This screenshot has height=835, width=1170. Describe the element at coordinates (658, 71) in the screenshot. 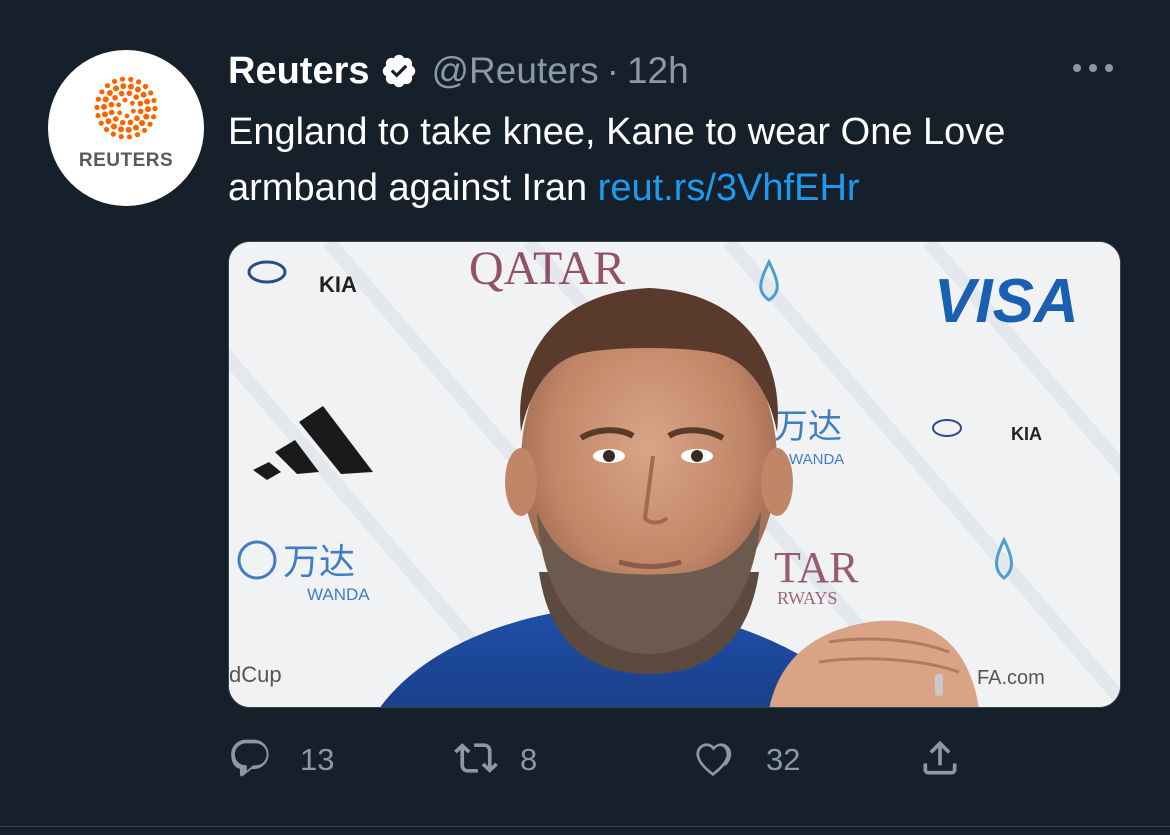

I see `timestamp: 12h` at that location.